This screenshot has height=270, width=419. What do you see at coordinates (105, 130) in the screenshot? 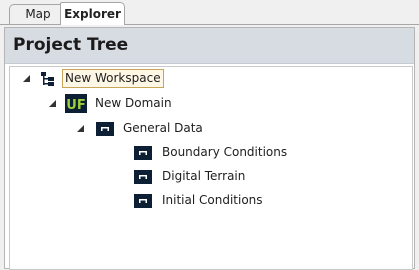
I see `folder-data-icon` at bounding box center [105, 130].